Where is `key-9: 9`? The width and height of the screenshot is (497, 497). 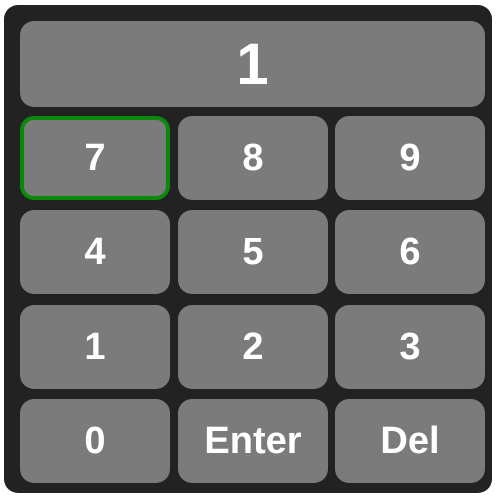
key-9: 9 is located at coordinates (410, 158).